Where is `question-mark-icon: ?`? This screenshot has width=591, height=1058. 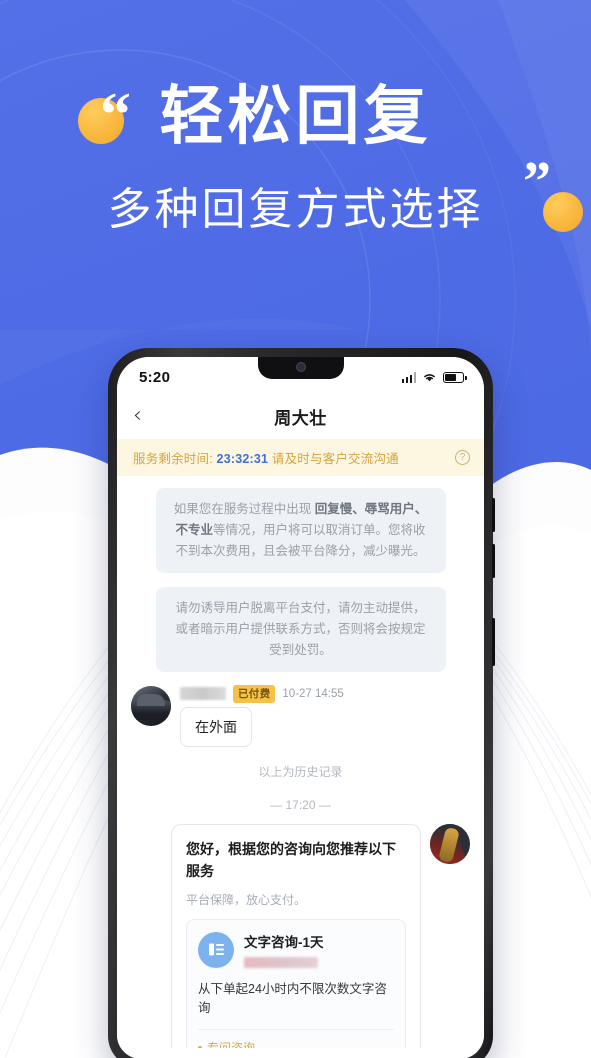
question-mark-icon: ? is located at coordinates (462, 457).